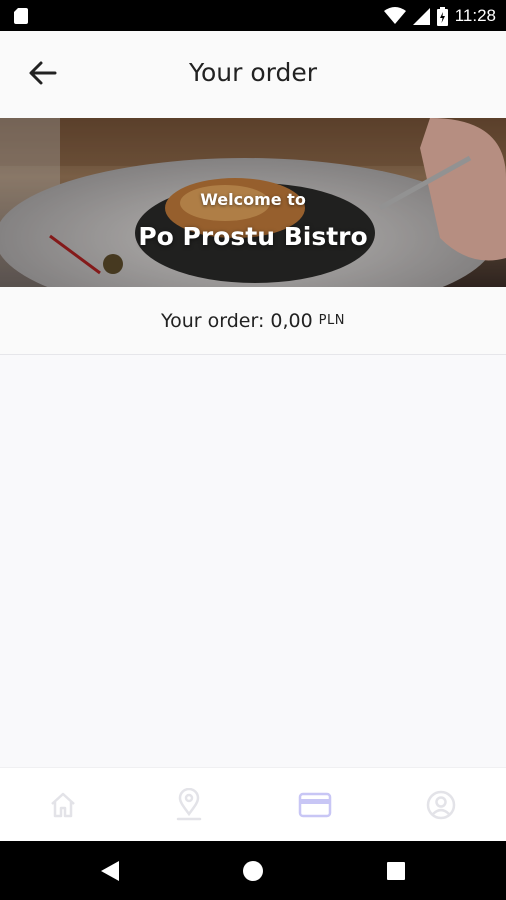  I want to click on wifi-icon, so click(394, 15).